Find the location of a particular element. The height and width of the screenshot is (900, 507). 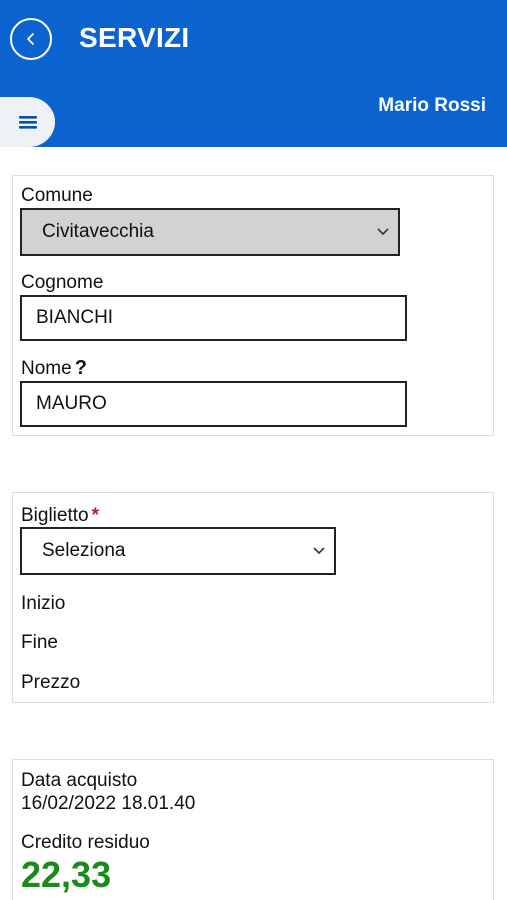

comune-label: Comune is located at coordinates (57, 195).